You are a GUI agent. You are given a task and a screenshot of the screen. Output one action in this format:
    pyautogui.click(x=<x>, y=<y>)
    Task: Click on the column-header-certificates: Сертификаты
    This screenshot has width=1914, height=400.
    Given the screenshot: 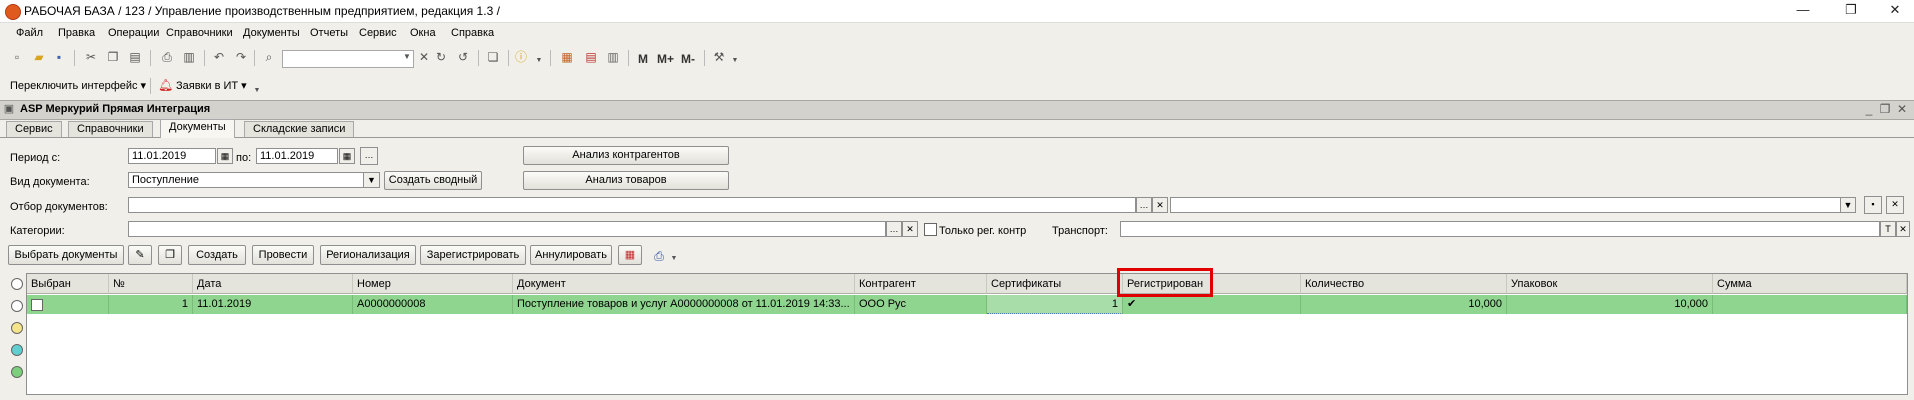 What is the action you would take?
    pyautogui.click(x=1055, y=284)
    